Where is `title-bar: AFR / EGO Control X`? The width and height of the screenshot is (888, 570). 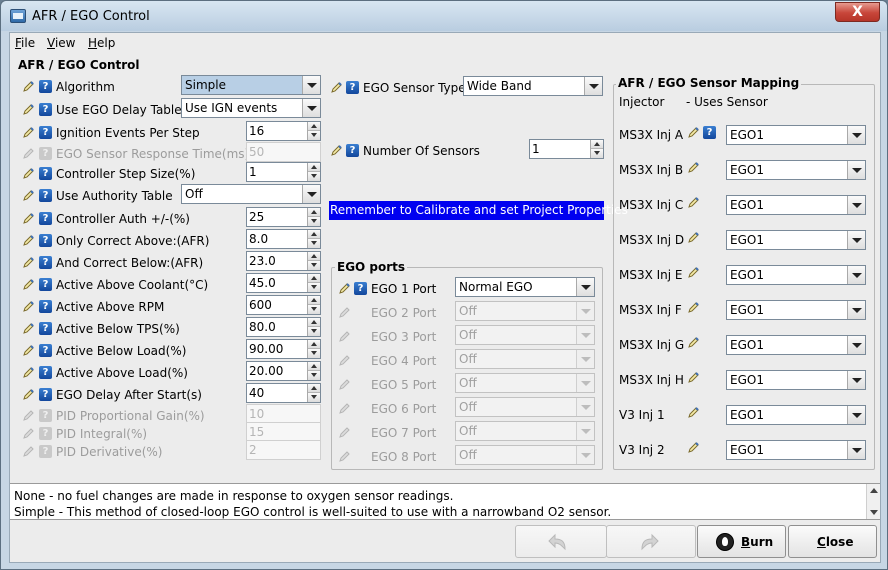
title-bar: AFR / EGO Control X is located at coordinates (444, 16).